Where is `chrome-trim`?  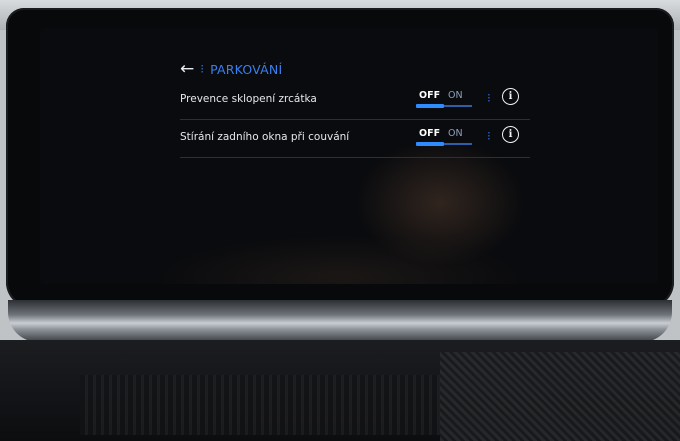
chrome-trim is located at coordinates (340, 321).